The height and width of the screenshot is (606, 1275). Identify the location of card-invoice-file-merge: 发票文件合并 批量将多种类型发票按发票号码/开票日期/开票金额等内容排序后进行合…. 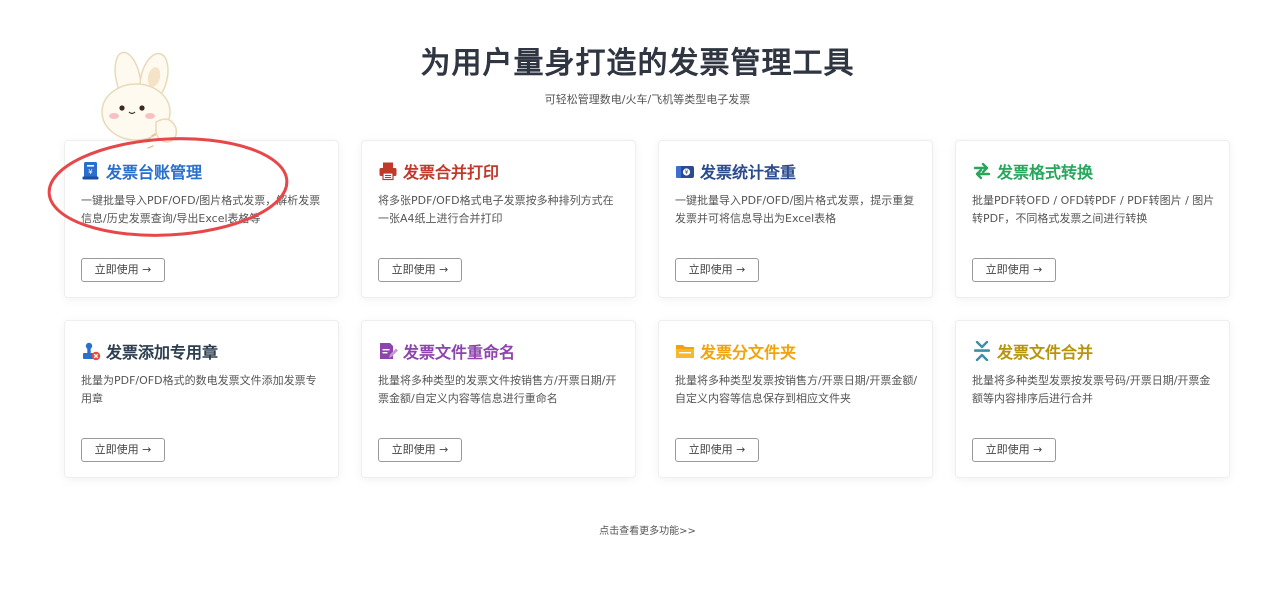
(1092, 399).